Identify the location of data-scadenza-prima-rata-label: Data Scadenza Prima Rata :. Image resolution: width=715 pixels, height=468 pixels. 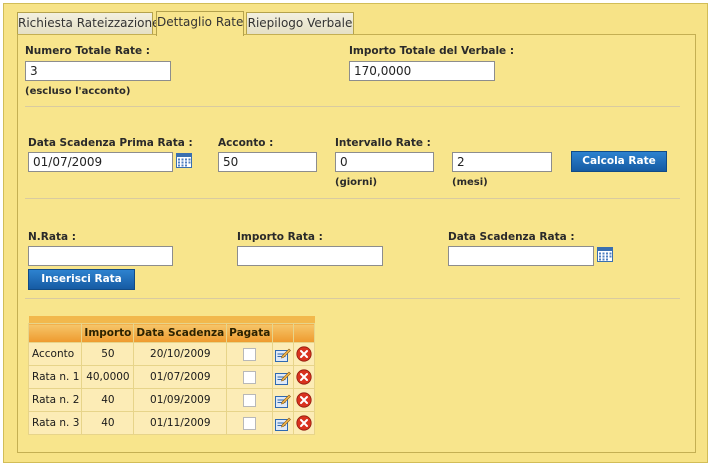
(110, 143).